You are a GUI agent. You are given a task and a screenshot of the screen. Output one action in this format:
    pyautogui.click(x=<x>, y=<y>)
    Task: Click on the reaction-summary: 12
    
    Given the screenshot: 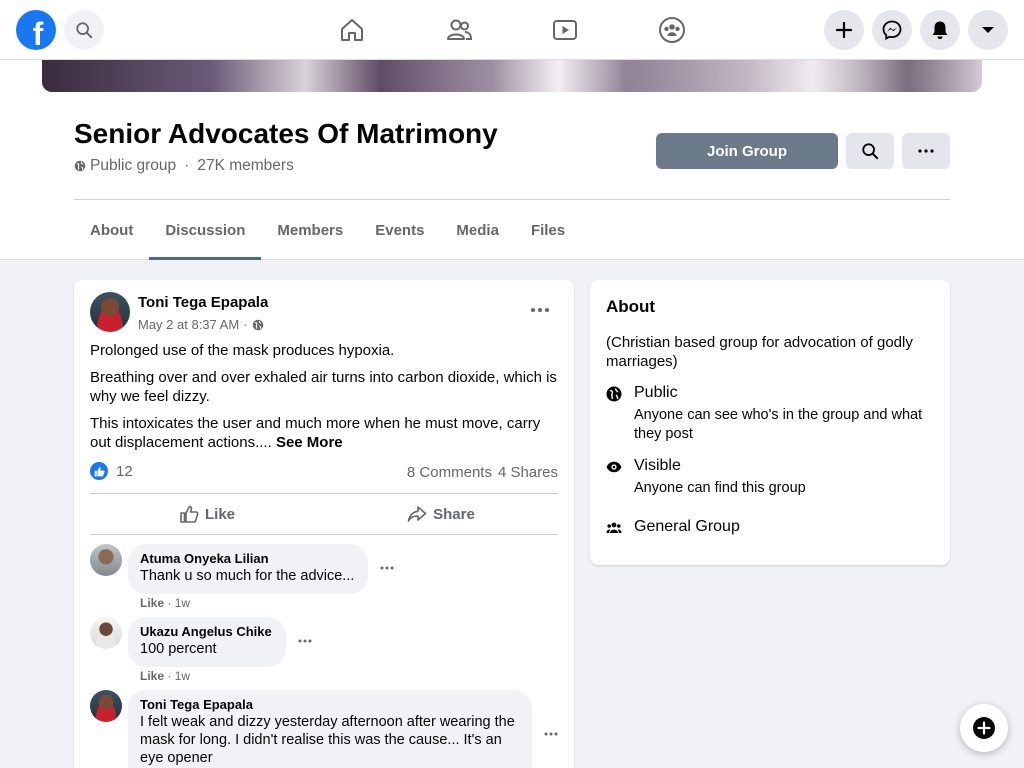 What is the action you would take?
    pyautogui.click(x=111, y=471)
    